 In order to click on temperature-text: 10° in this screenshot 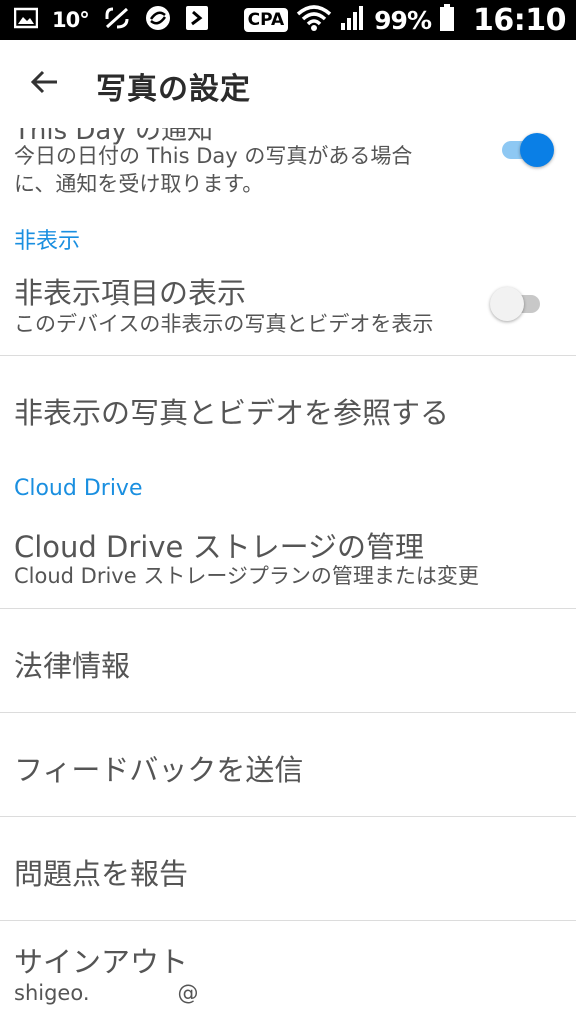, I will do `click(71, 20)`.